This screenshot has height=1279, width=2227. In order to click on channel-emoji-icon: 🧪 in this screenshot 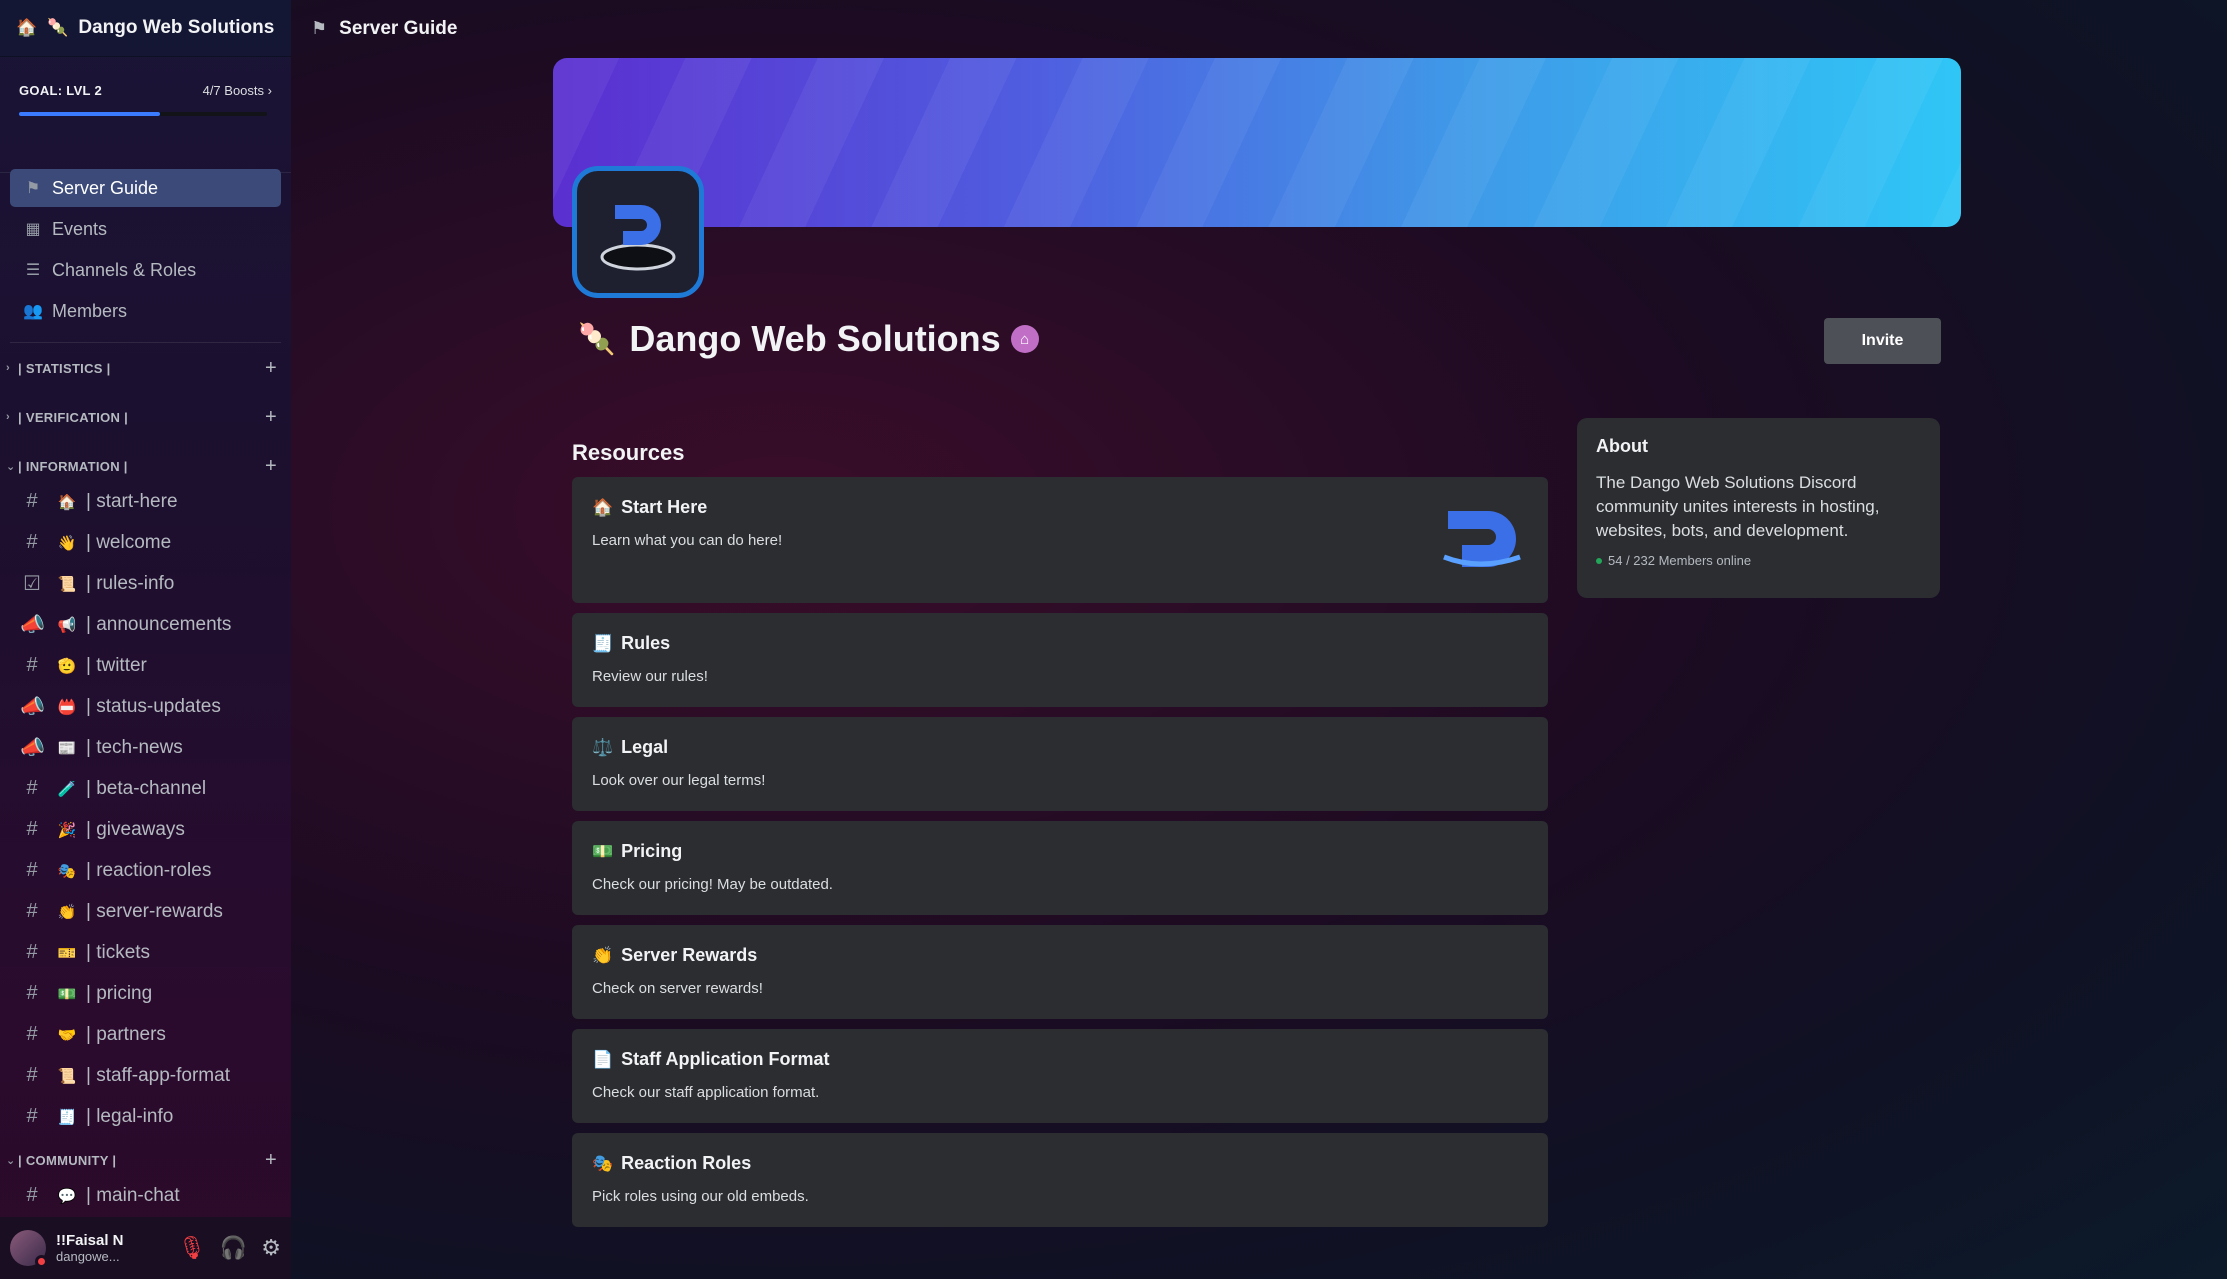, I will do `click(67, 789)`.